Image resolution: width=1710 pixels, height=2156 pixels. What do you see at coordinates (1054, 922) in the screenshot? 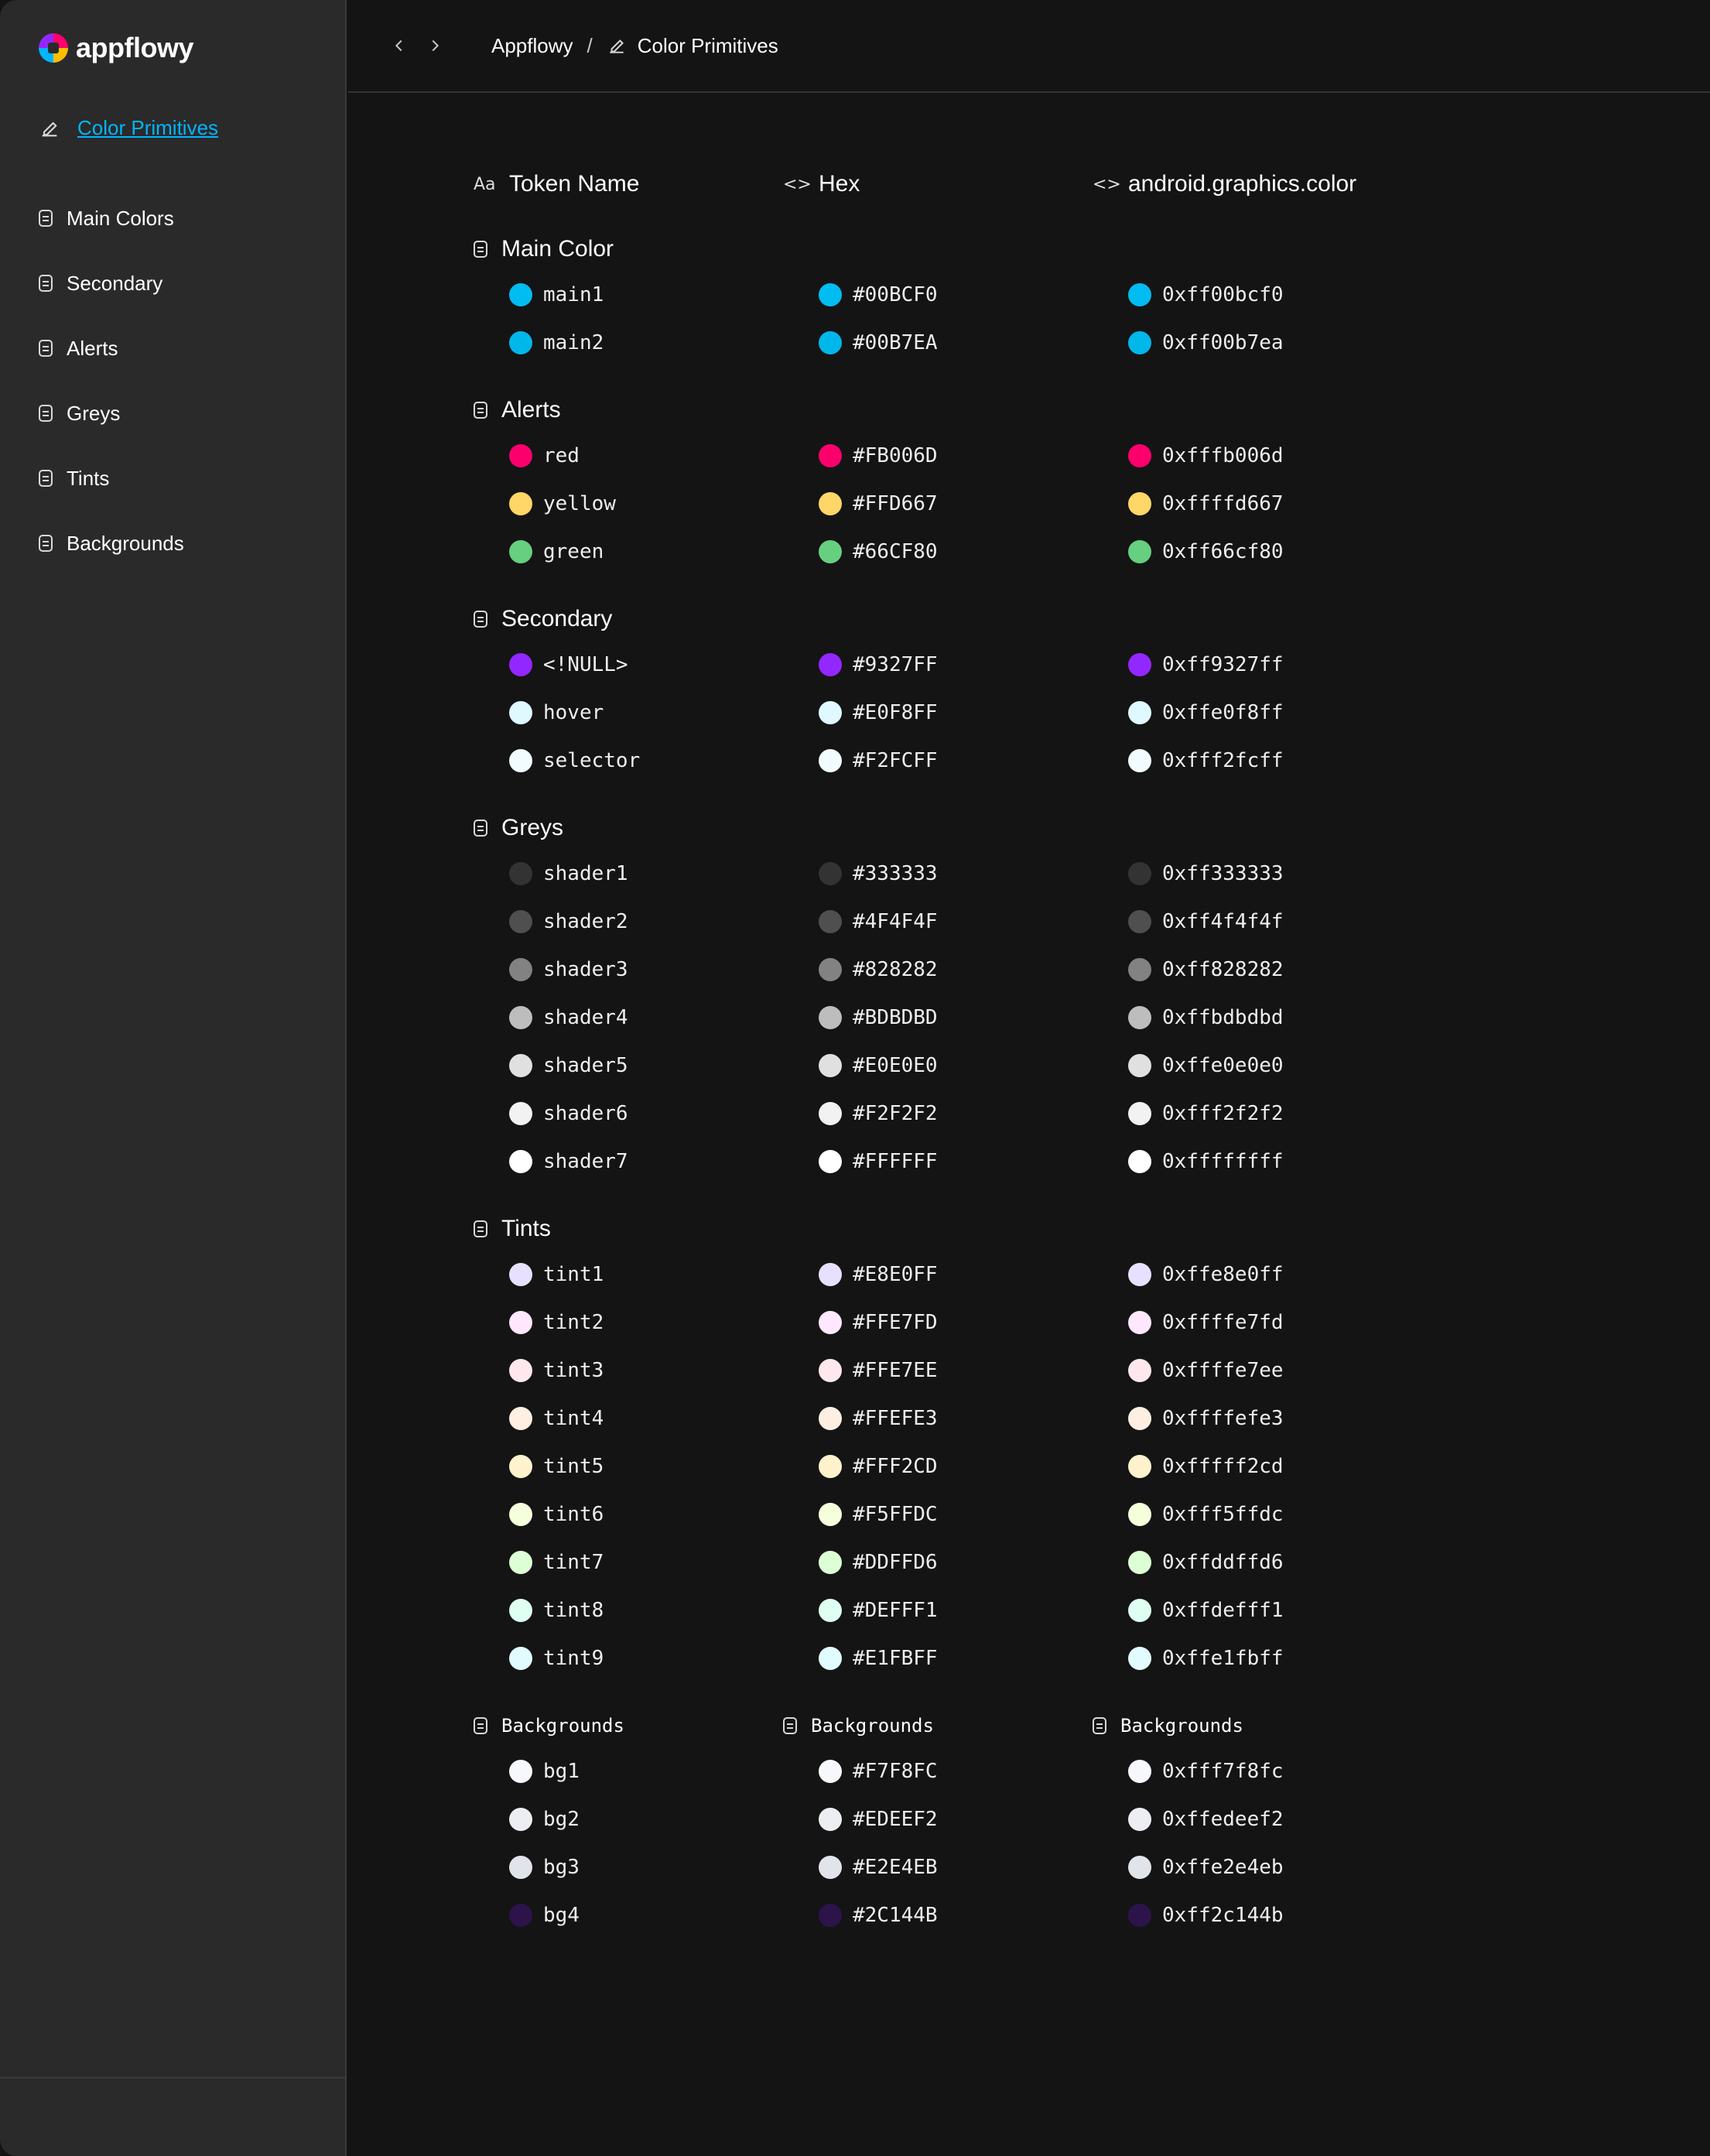
I see `table-row: shader2 #4F4F4F 0xff4f4f4f` at bounding box center [1054, 922].